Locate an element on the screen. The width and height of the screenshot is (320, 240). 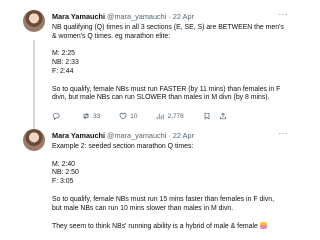
time-line: NB: 2:33 is located at coordinates (65, 63).